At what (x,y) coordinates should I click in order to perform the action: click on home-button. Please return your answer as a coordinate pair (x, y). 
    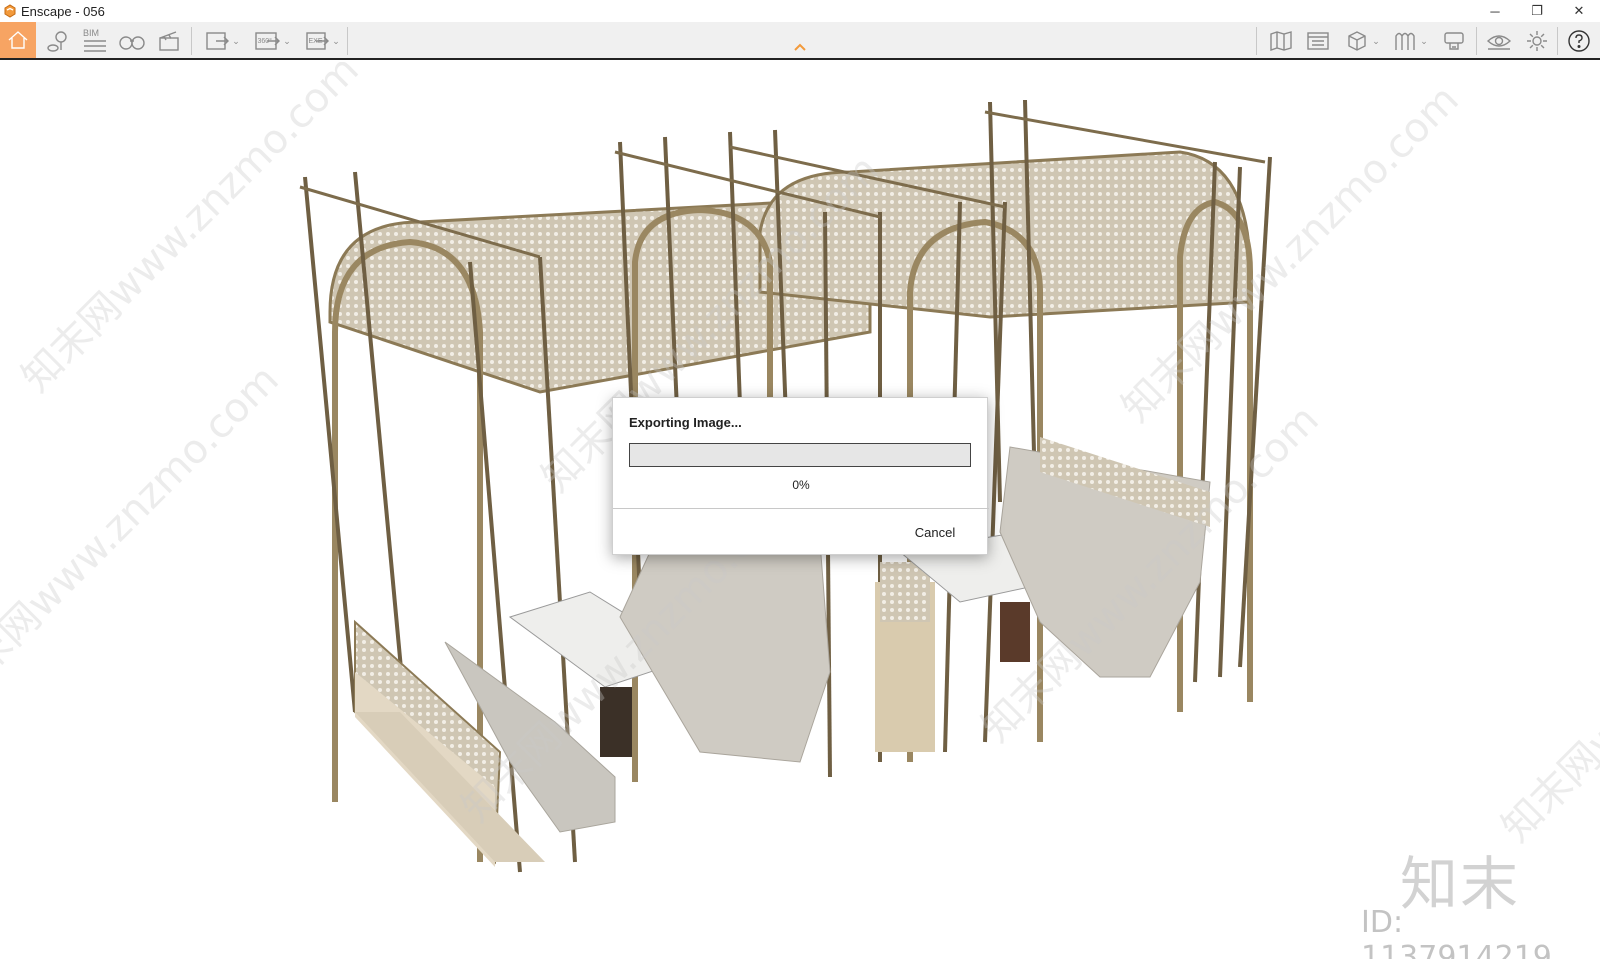
    Looking at the image, I should click on (18, 40).